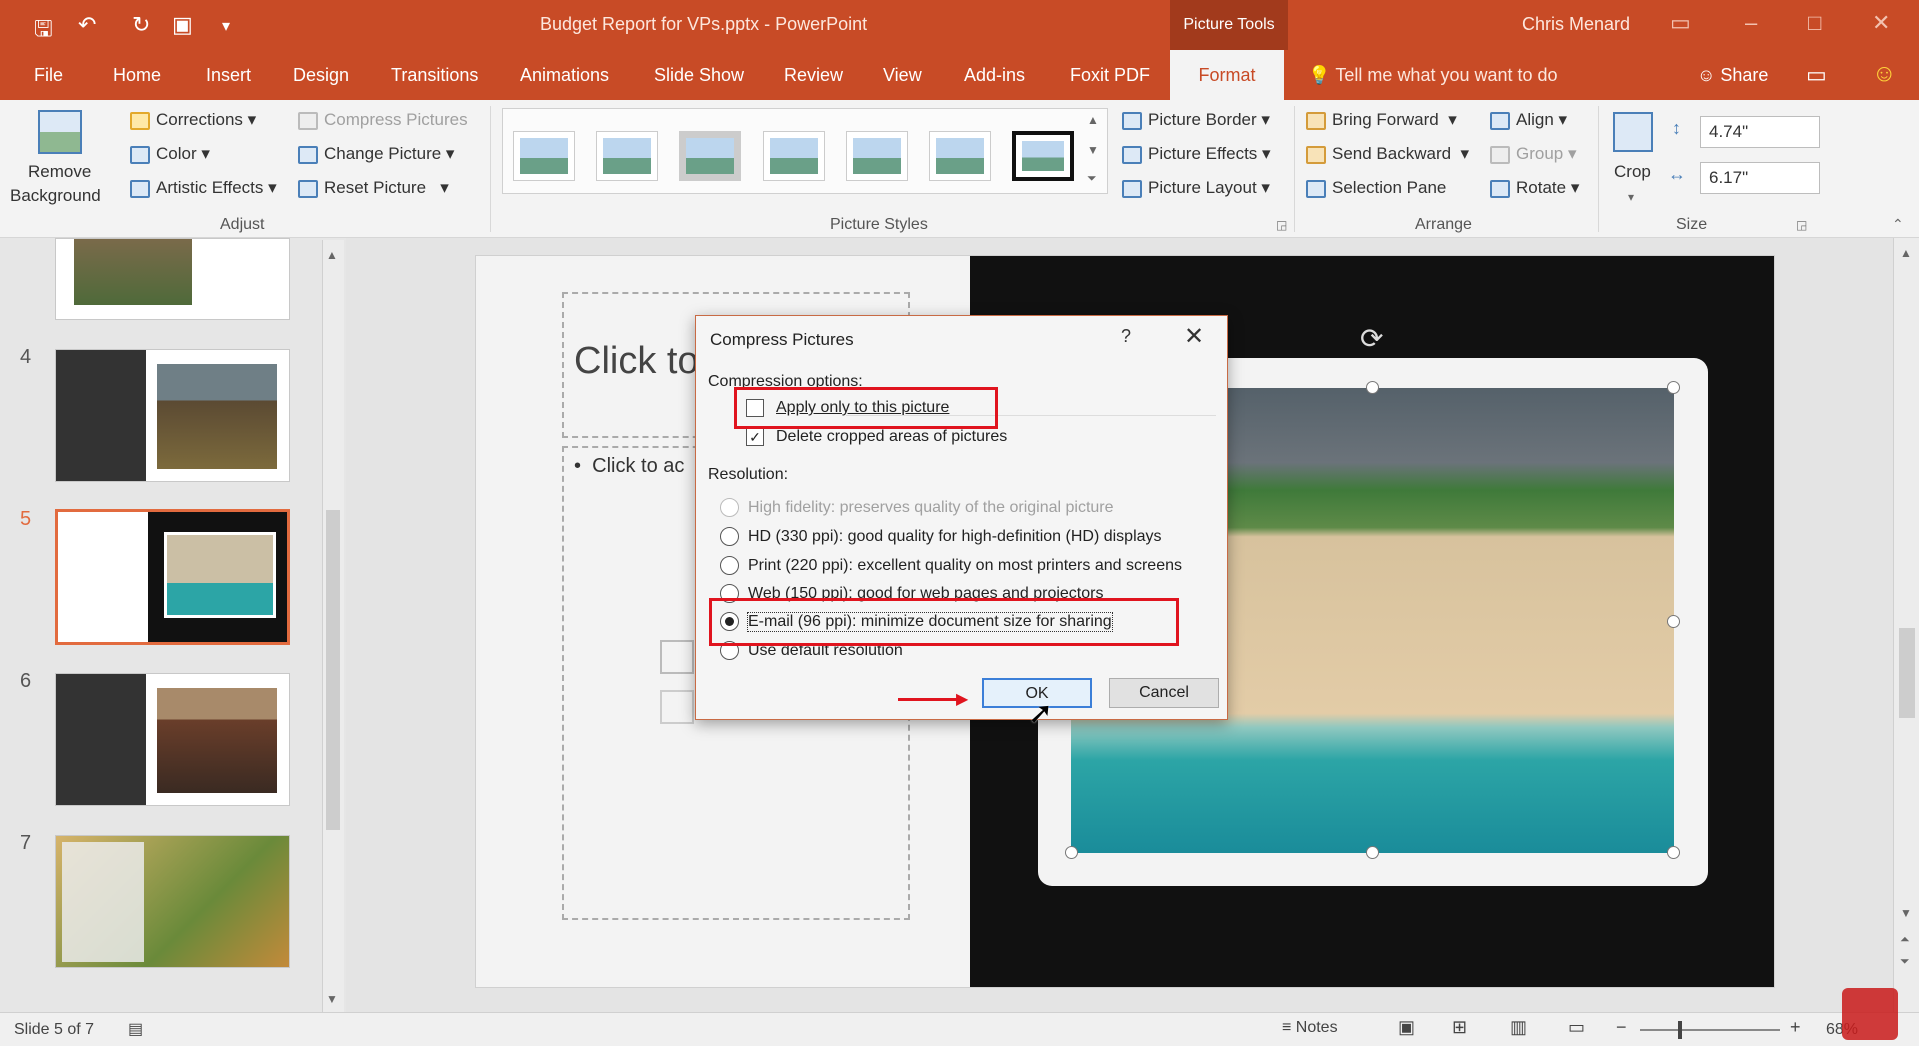  I want to click on zoom-slider, so click(1710, 1030).